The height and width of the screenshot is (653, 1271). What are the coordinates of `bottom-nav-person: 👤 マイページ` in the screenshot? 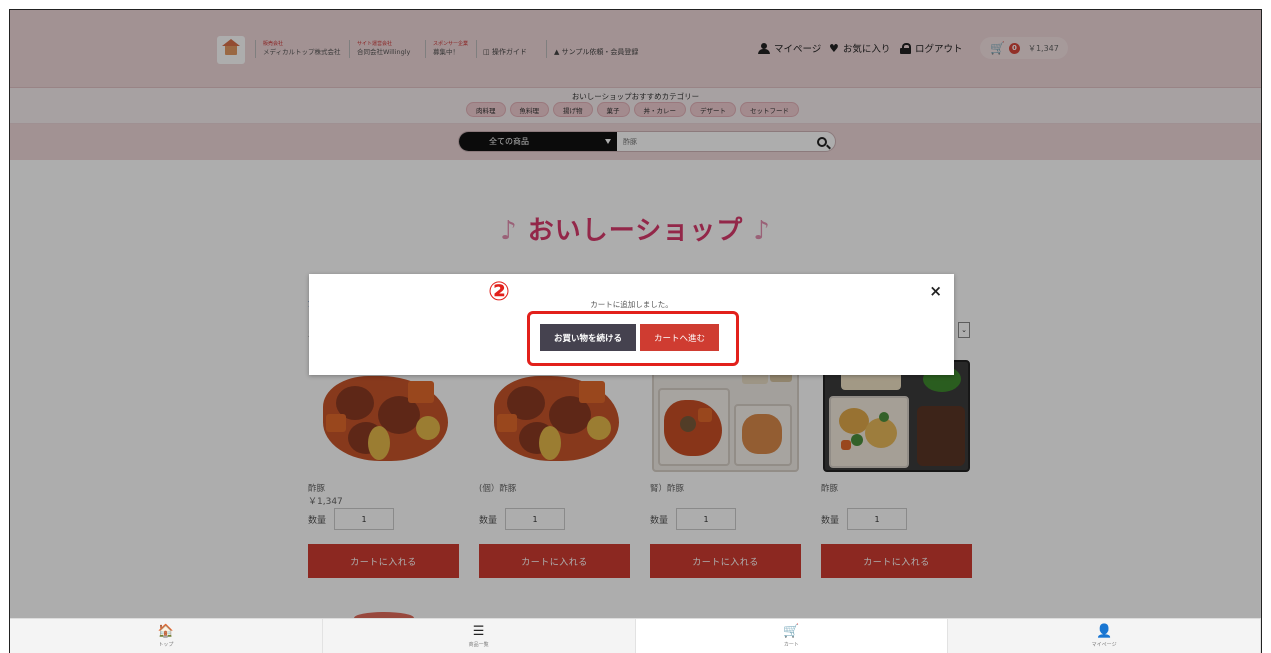 It's located at (1104, 636).